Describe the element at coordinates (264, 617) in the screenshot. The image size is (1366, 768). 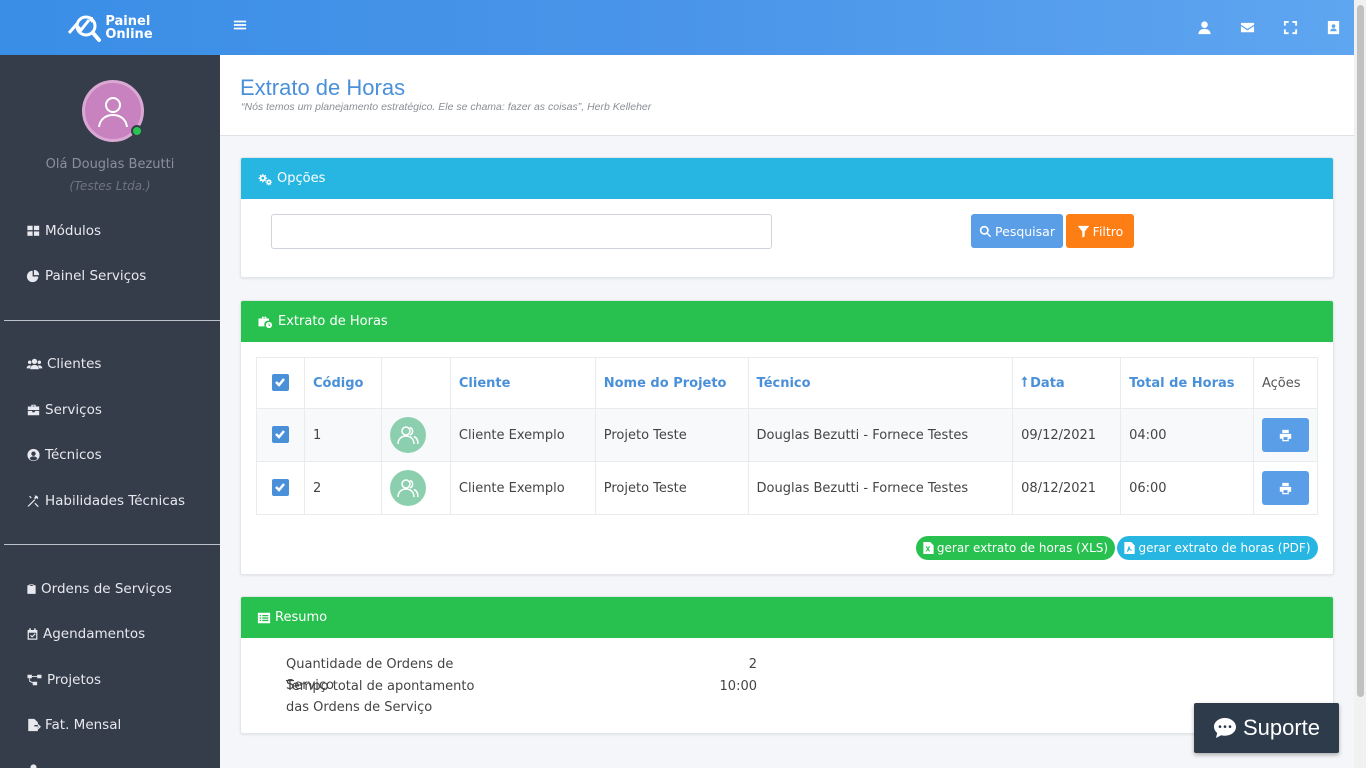
I see `list-alt-icon` at that location.